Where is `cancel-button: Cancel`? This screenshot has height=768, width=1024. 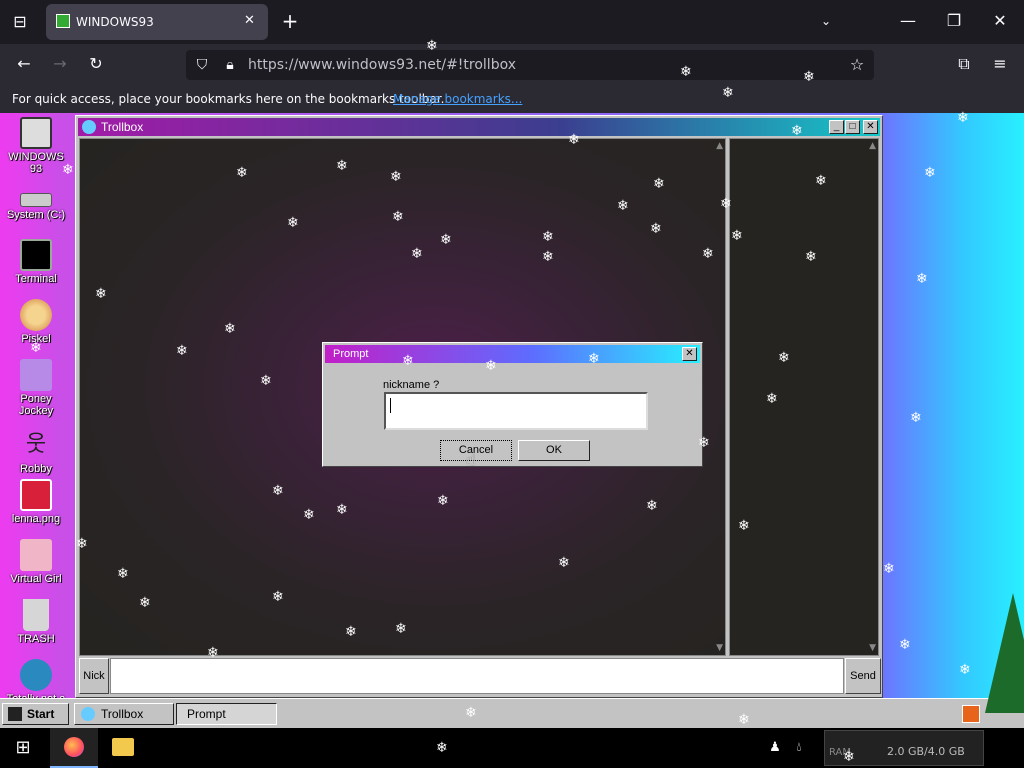 cancel-button: Cancel is located at coordinates (476, 450).